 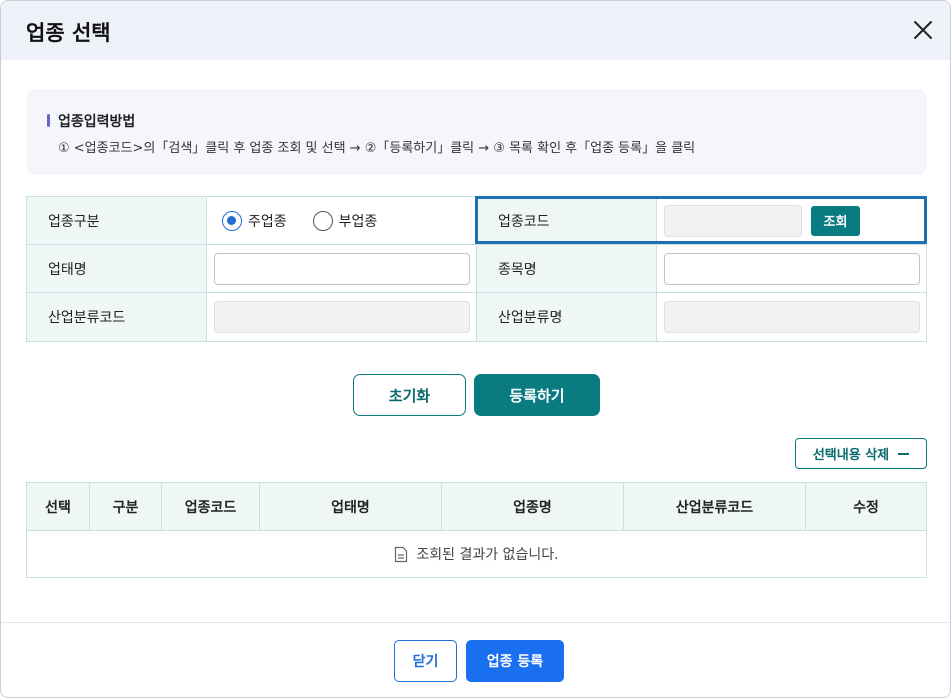 I want to click on item-label: 종목명, so click(x=566, y=268).